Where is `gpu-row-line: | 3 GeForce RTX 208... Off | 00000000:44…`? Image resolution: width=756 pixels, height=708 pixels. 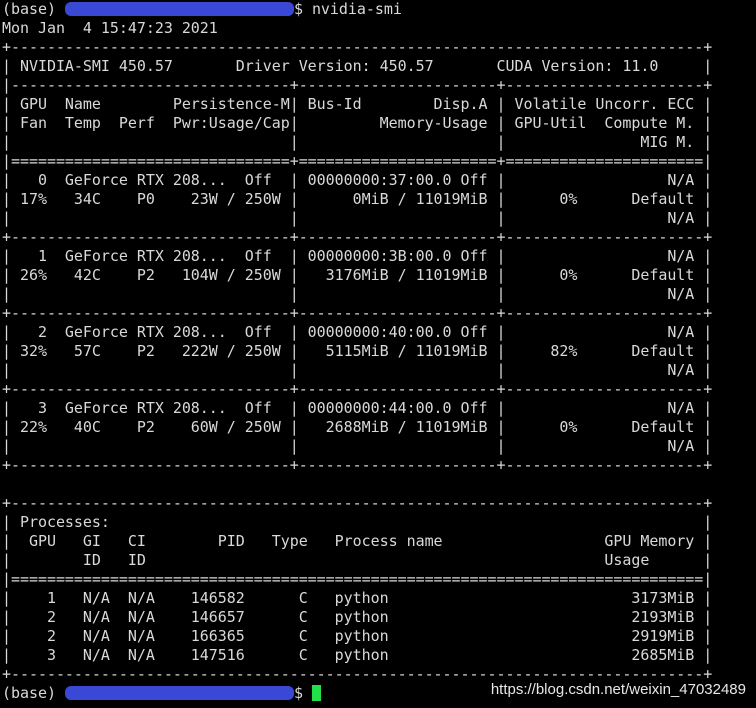 gpu-row-line: | 3 GeForce RTX 208... Off | 00000000:44… is located at coordinates (357, 408).